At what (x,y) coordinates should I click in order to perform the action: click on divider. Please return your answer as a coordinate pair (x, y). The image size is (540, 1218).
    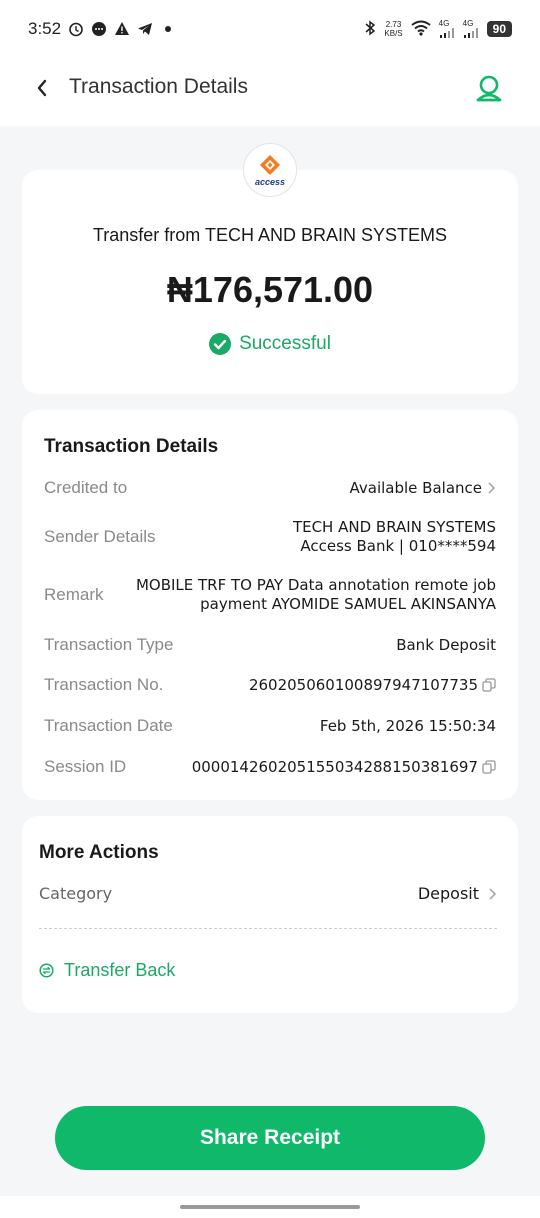
    Looking at the image, I should click on (268, 928).